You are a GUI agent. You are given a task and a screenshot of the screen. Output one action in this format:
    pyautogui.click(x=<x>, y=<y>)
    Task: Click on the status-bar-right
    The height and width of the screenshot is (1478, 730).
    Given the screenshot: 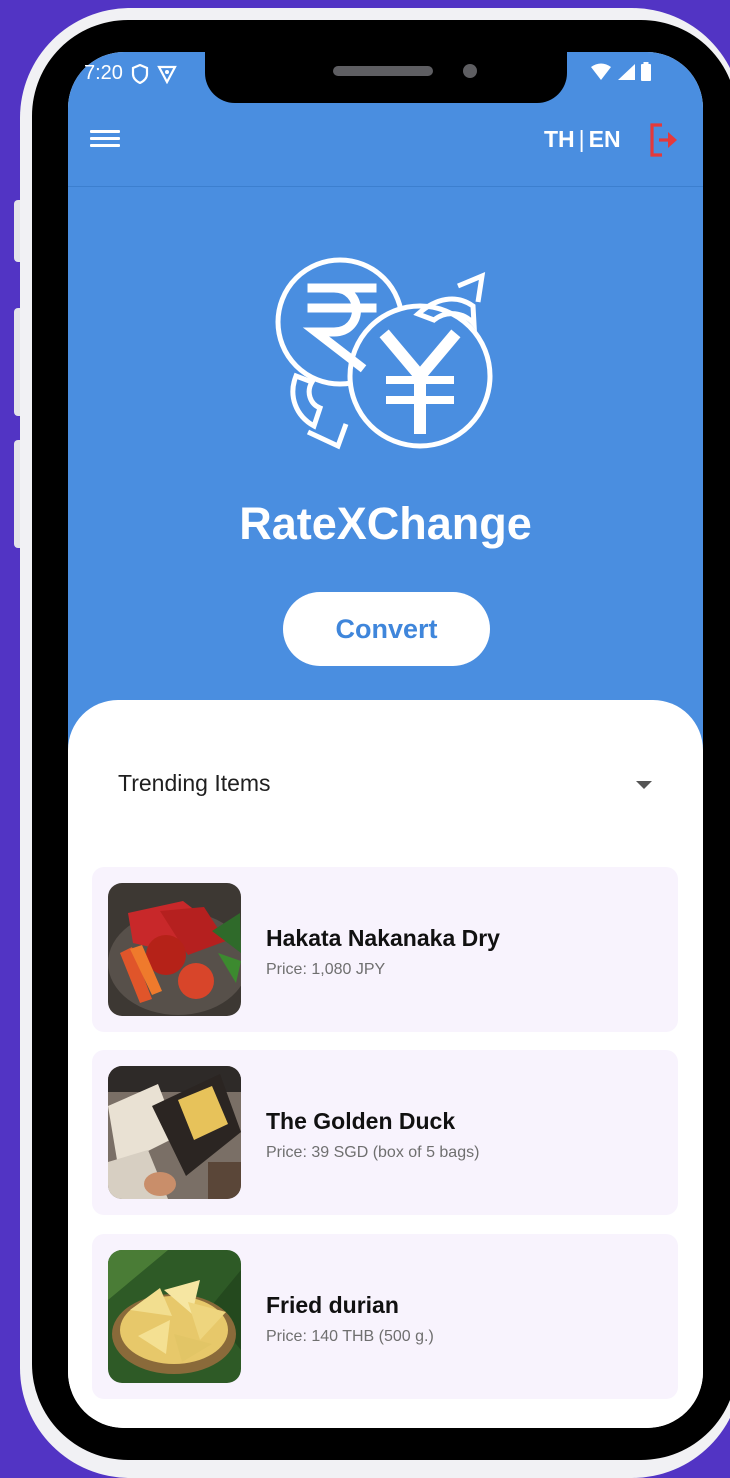 What is the action you would take?
    pyautogui.click(x=621, y=72)
    